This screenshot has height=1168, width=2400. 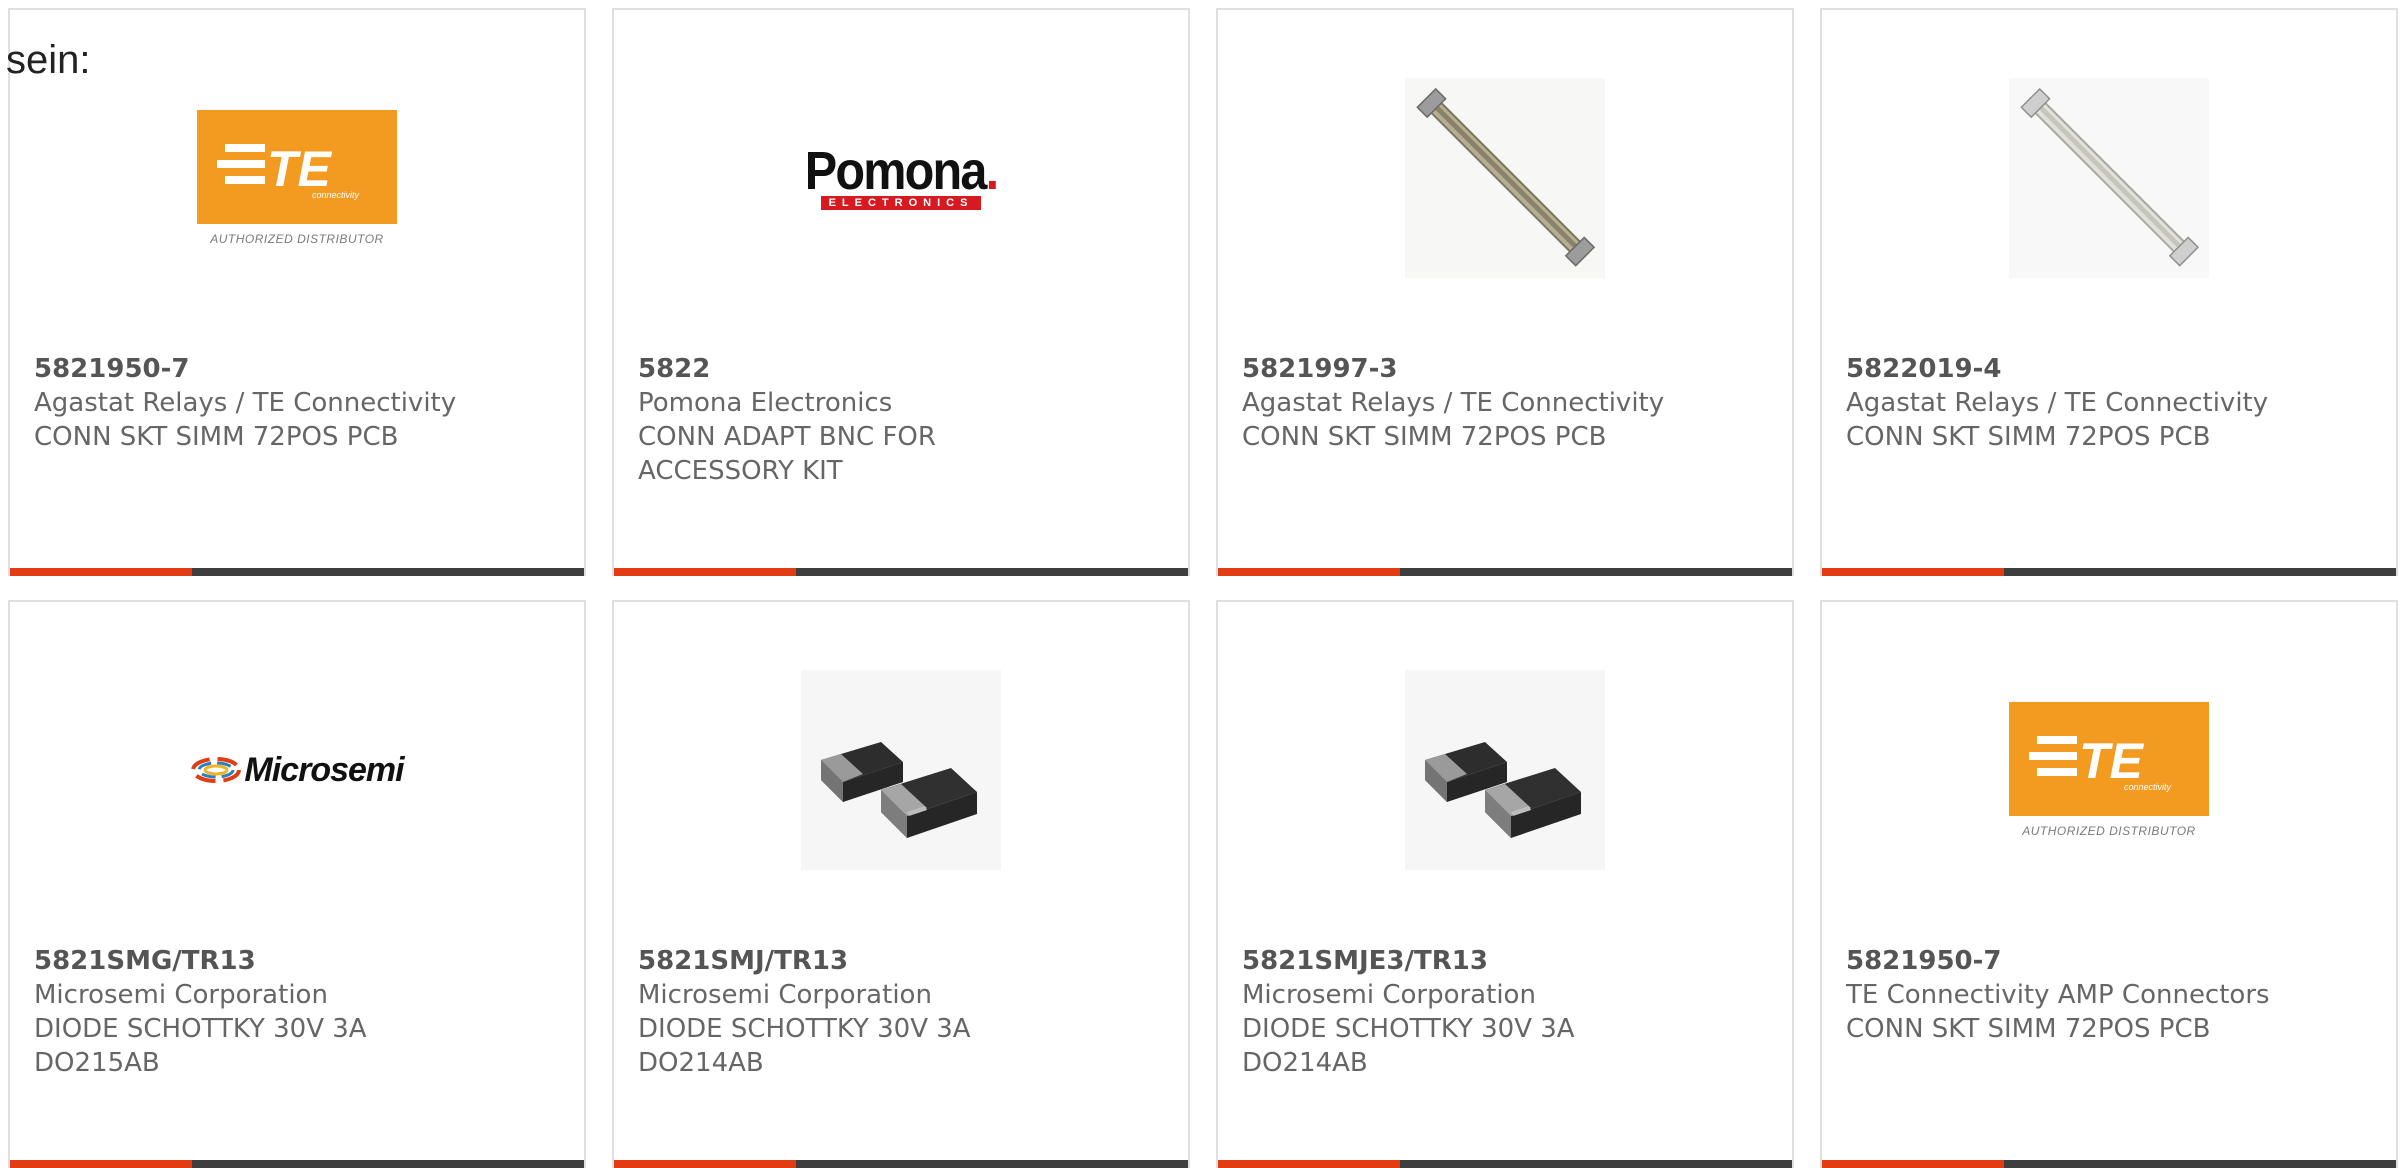 What do you see at coordinates (1507, 961) in the screenshot?
I see `part-number: 5821SMJE3/TR13` at bounding box center [1507, 961].